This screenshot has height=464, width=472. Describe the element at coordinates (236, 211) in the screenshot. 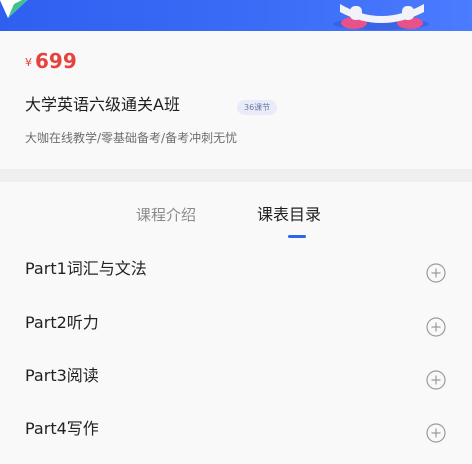

I see `course-tabs: 课程介绍 课表目录` at that location.